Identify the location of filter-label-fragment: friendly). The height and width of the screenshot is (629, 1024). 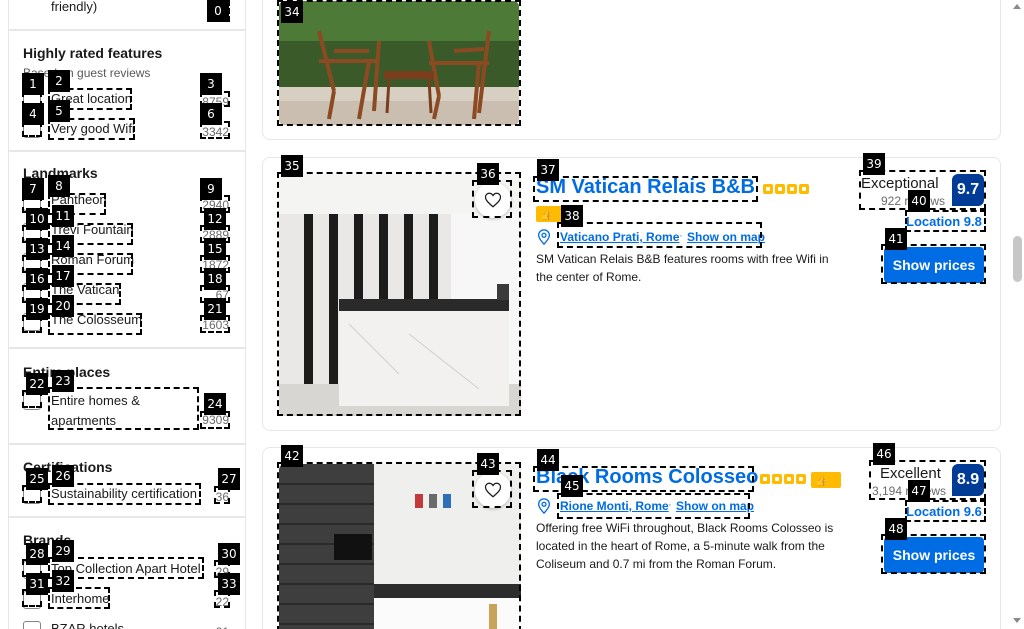
(74, 7).